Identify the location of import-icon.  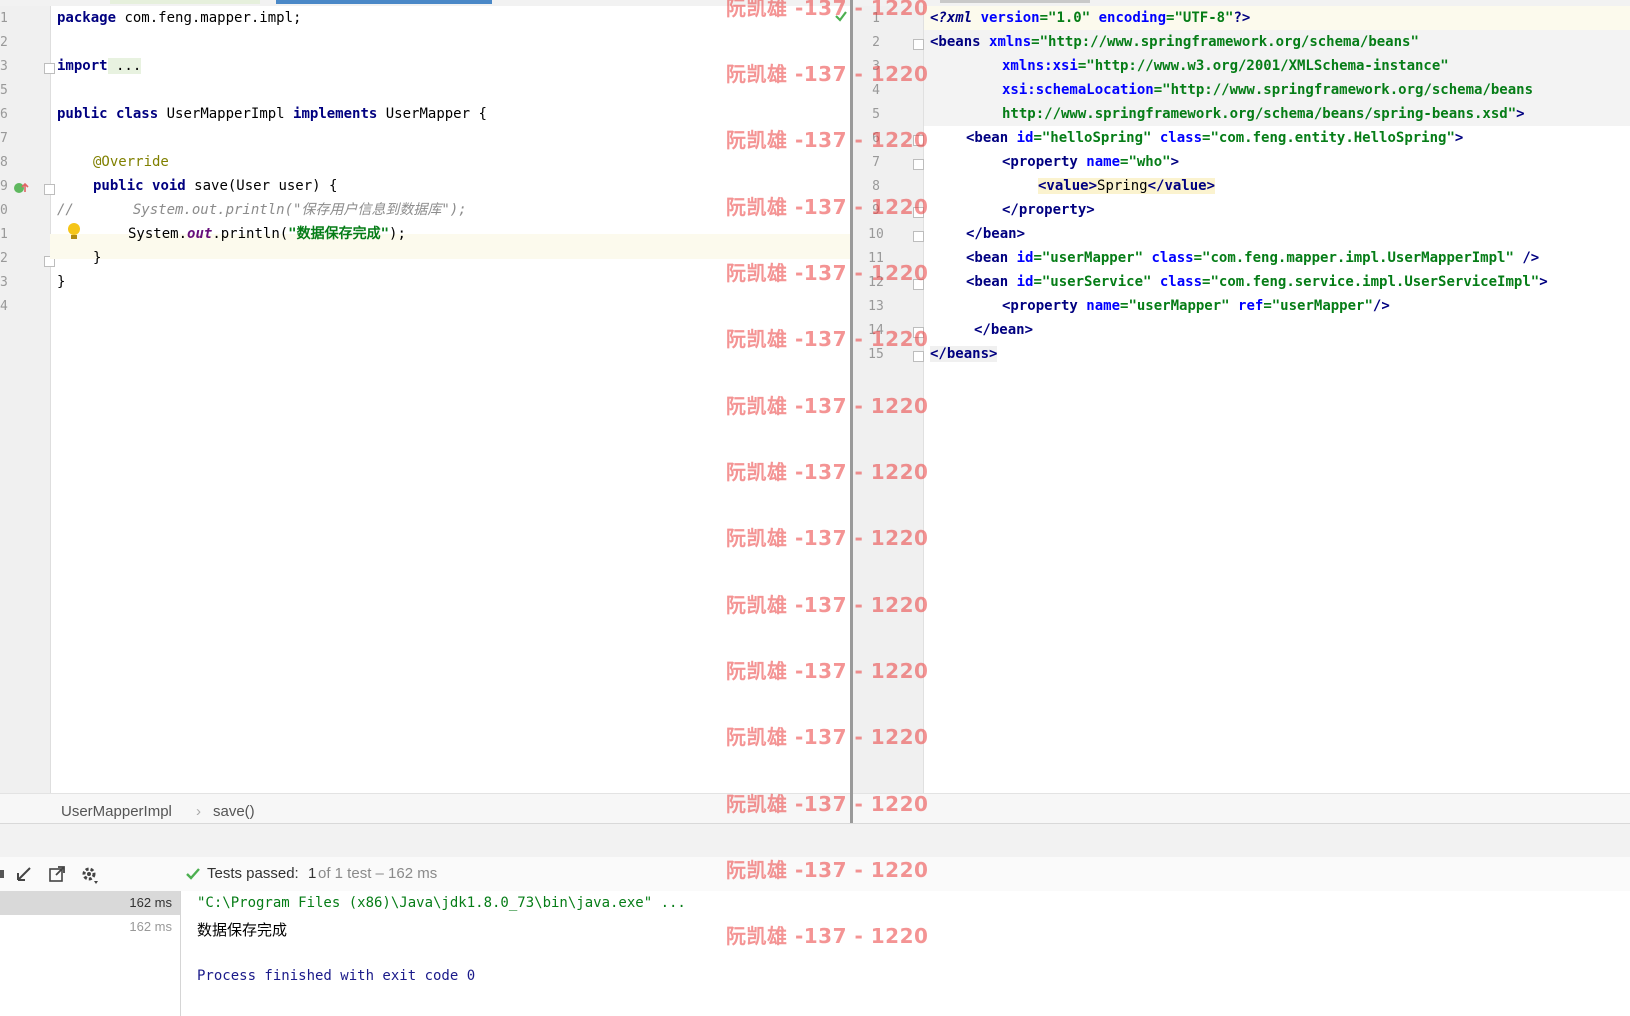
(57, 874).